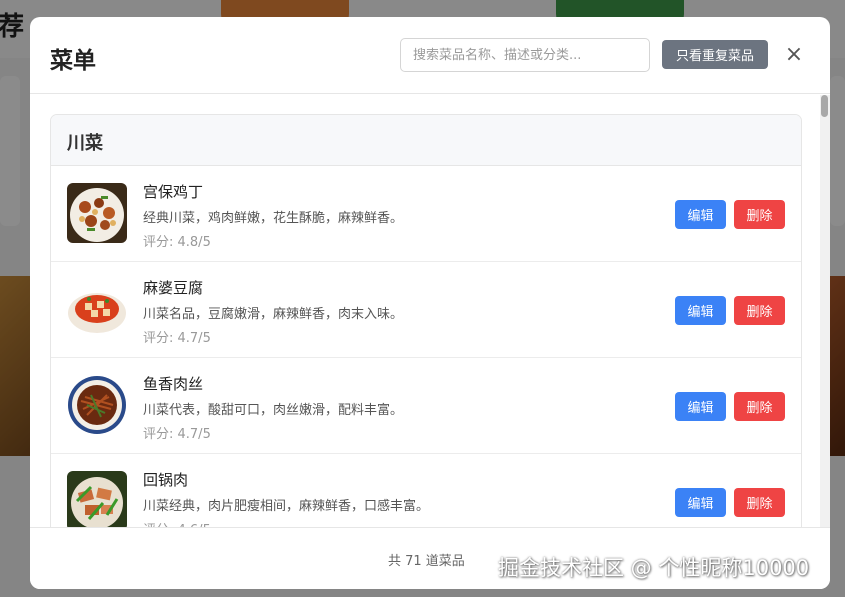  What do you see at coordinates (273, 314) in the screenshot?
I see `dish-description: 川菜名品，豆腐嫩滑，麻辣鲜香，肉末入味。` at bounding box center [273, 314].